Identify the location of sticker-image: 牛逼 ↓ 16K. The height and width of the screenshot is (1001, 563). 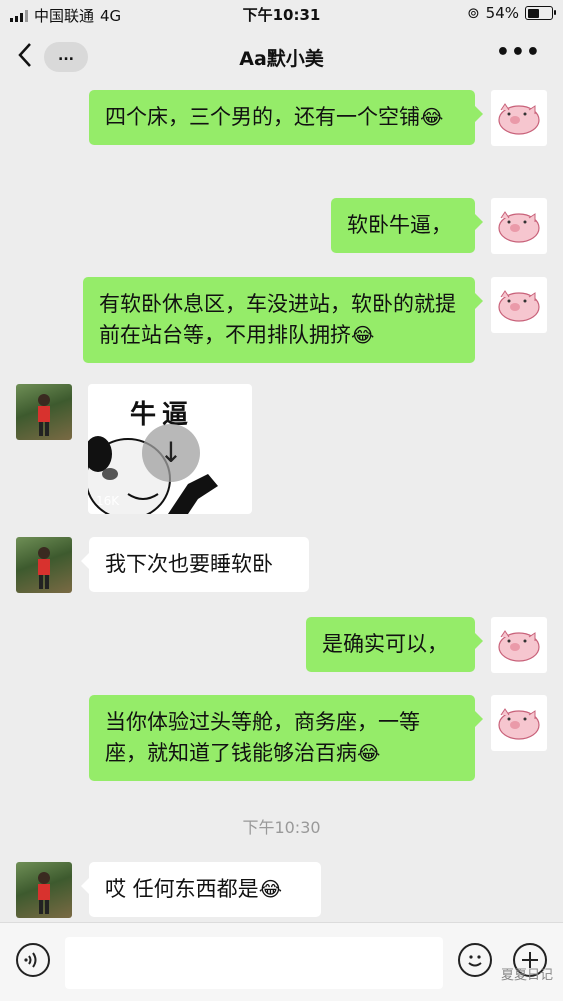
(170, 449).